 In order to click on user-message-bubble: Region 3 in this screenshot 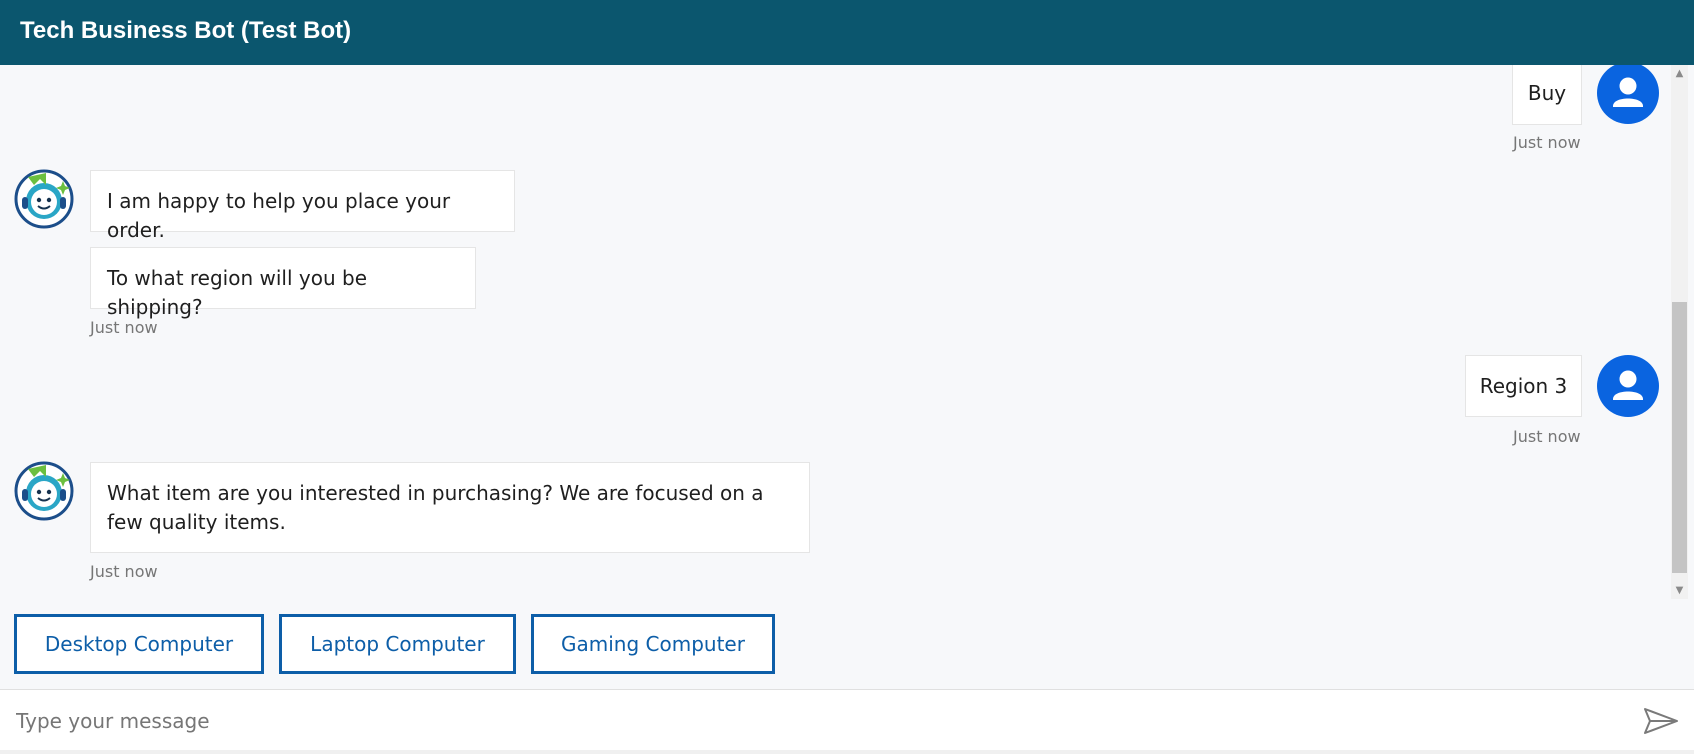, I will do `click(1523, 386)`.